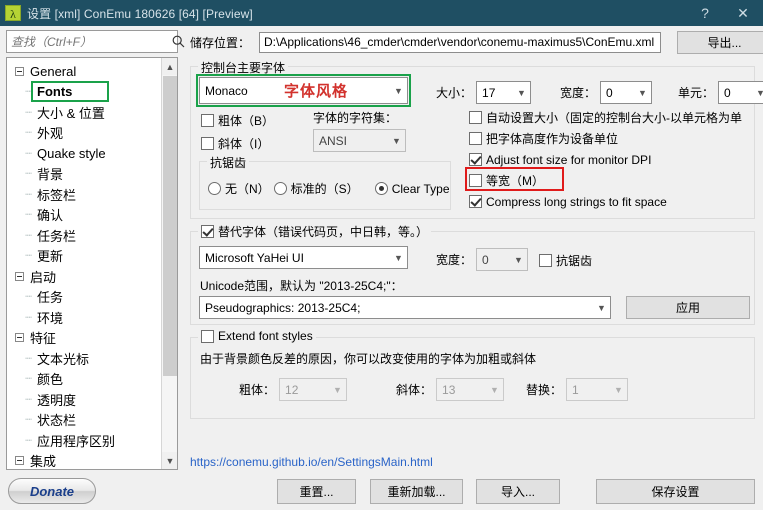 The width and height of the screenshot is (763, 510). I want to click on tree-item-标签栏: ┈ 标签栏, so click(84, 194).